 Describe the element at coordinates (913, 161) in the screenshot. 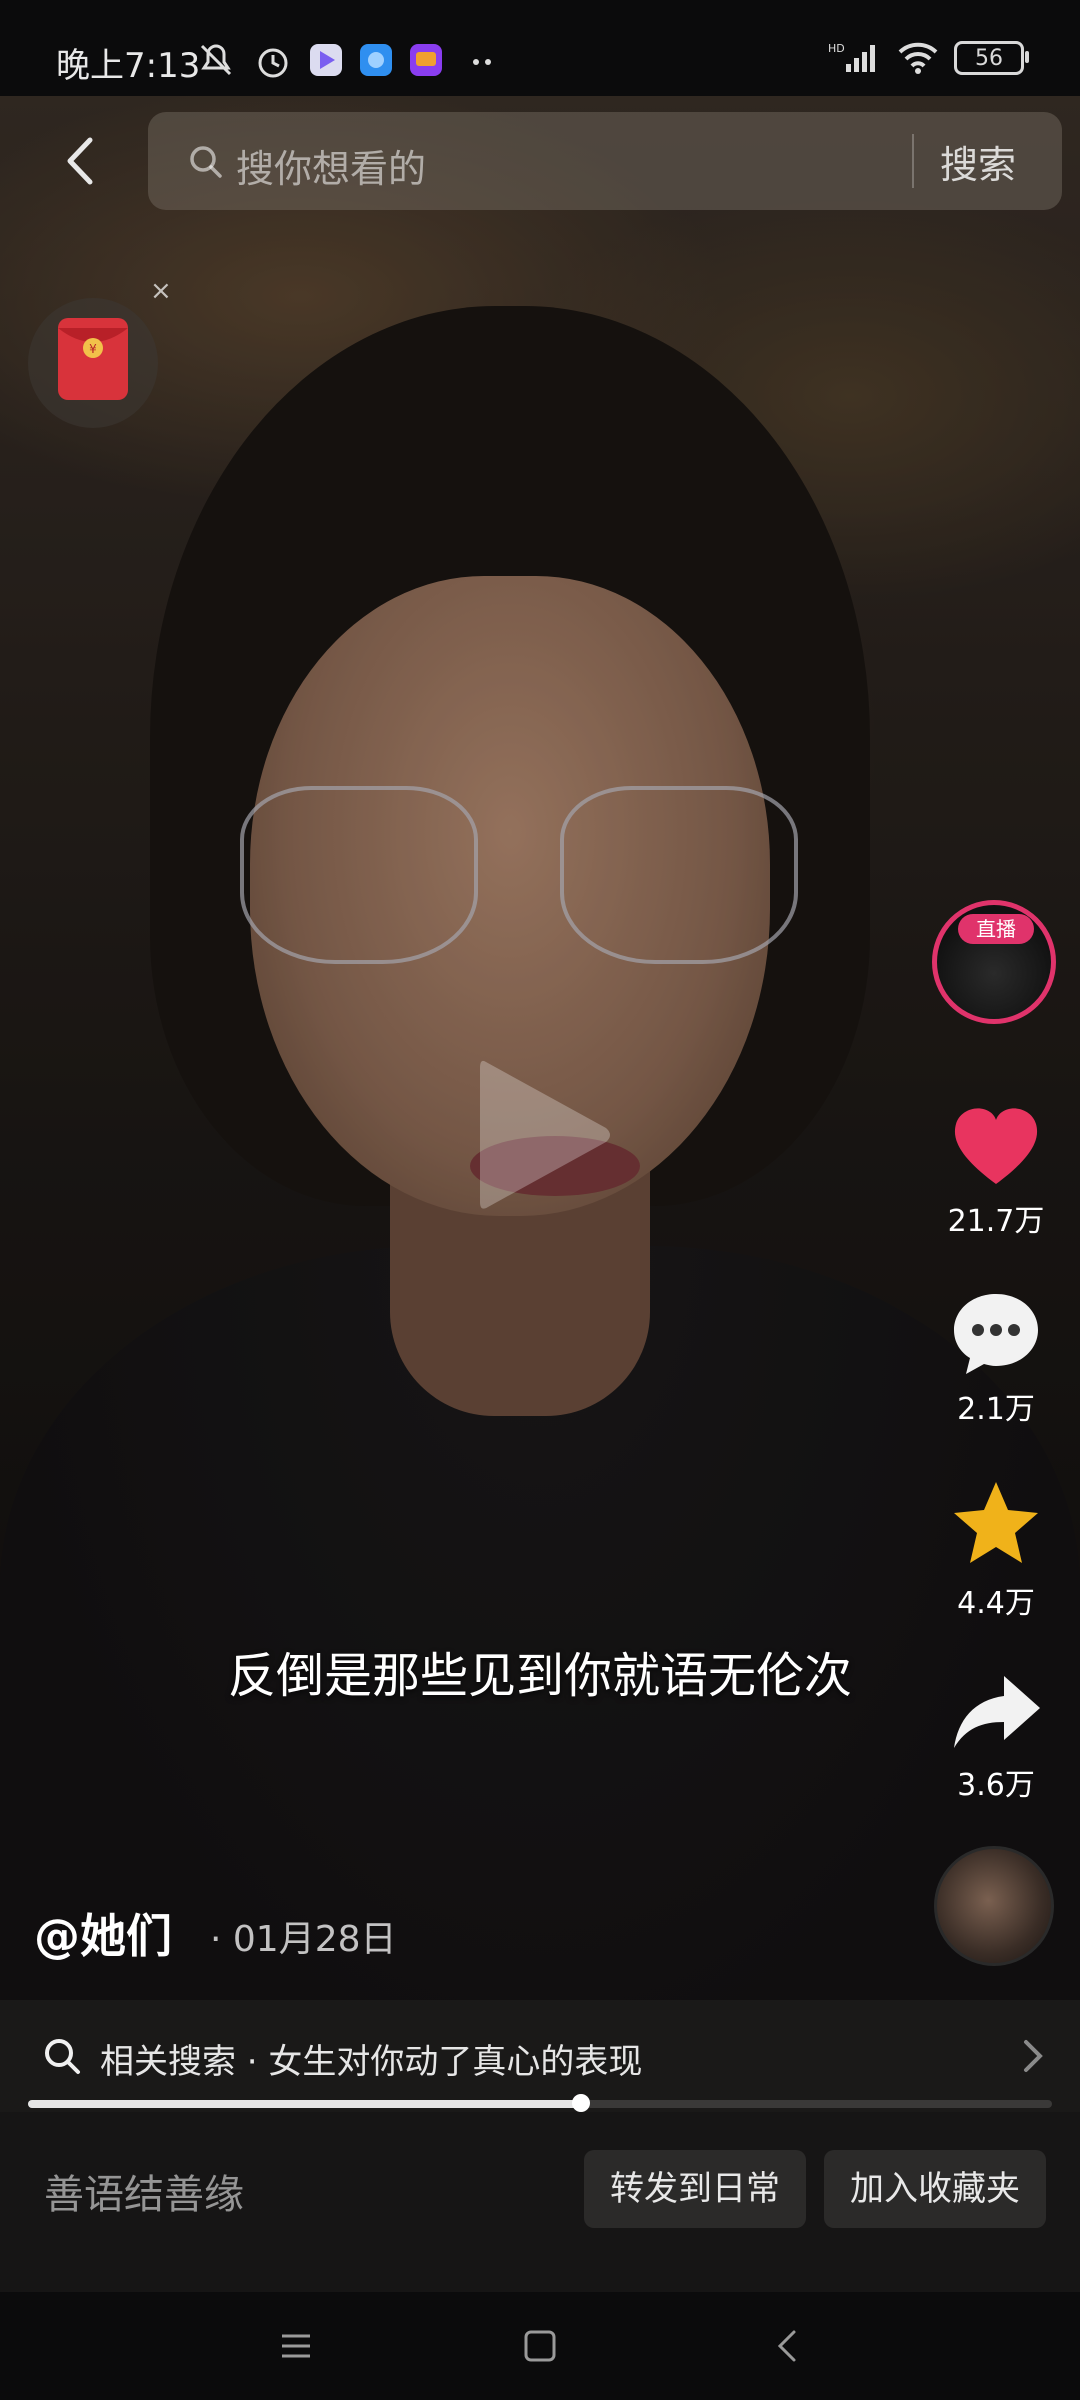

I see `search-divider` at that location.